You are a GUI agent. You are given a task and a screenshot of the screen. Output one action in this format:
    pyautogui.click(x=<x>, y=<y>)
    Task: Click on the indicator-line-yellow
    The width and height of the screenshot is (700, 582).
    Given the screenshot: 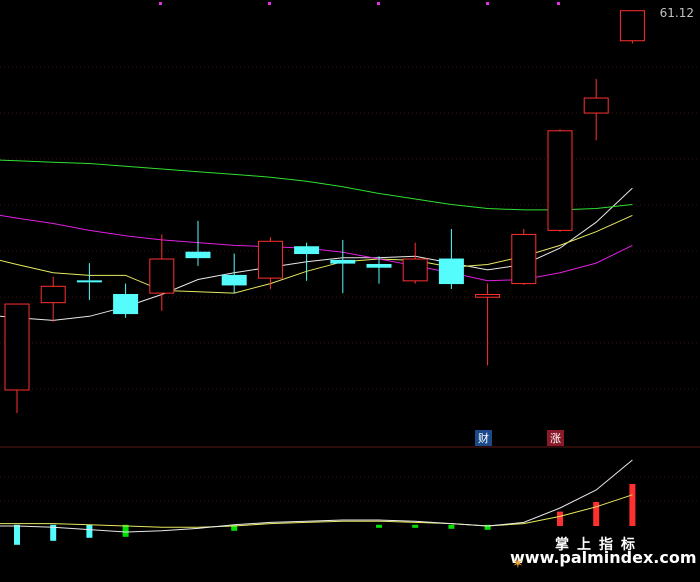 What is the action you would take?
    pyautogui.click(x=316, y=511)
    